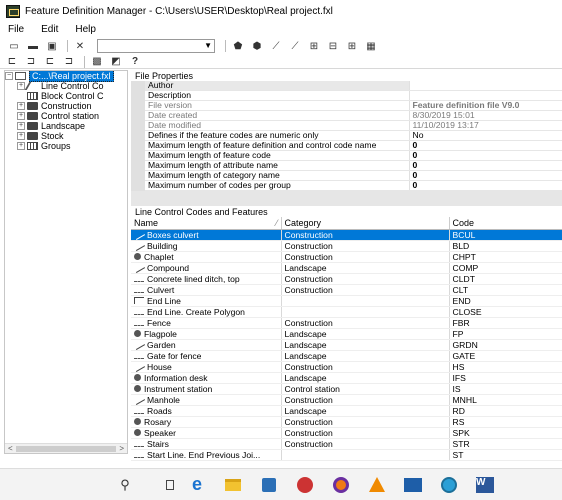  Describe the element at coordinates (295, 46) in the screenshot. I see `add-polygon-icon: ⟋` at that location.